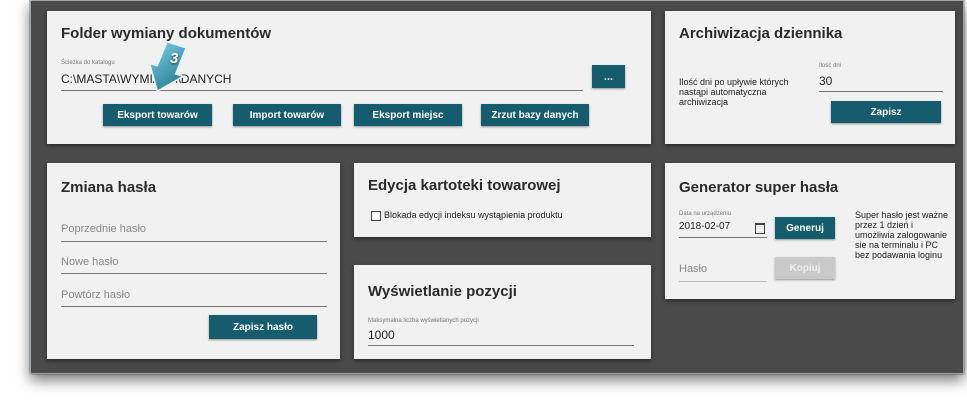 This screenshot has width=967, height=400. What do you see at coordinates (535, 115) in the screenshot?
I see `database-dump-button: Zrzut bazy danych` at bounding box center [535, 115].